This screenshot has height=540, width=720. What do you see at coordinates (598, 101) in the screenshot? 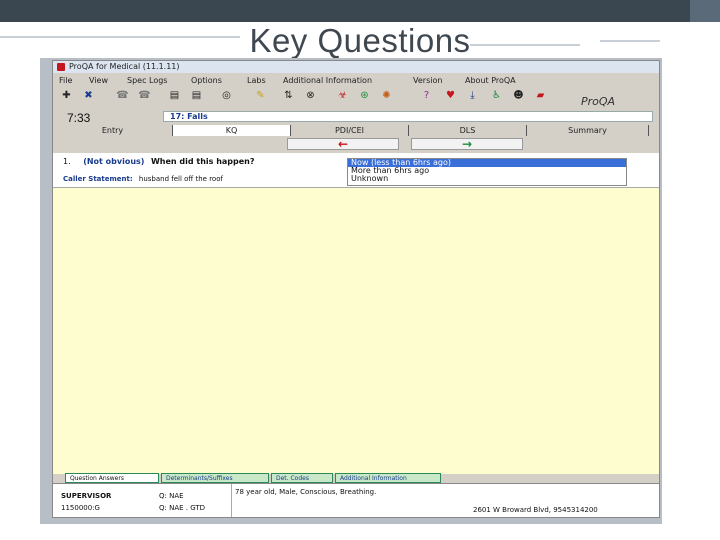
I see `proqa-logo: ProQA` at bounding box center [598, 101].